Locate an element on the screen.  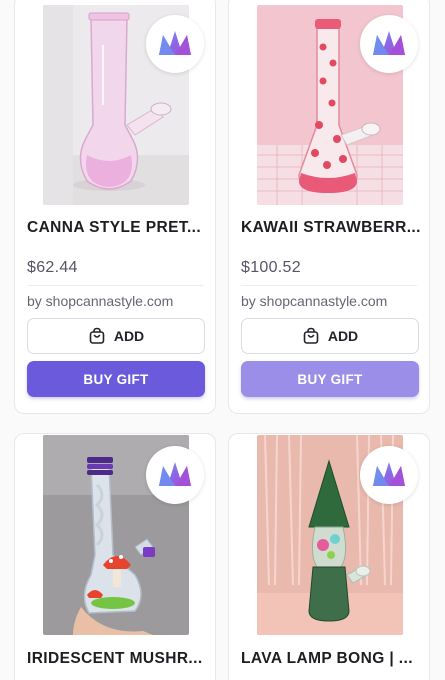
product-price: $100.52 is located at coordinates (271, 267).